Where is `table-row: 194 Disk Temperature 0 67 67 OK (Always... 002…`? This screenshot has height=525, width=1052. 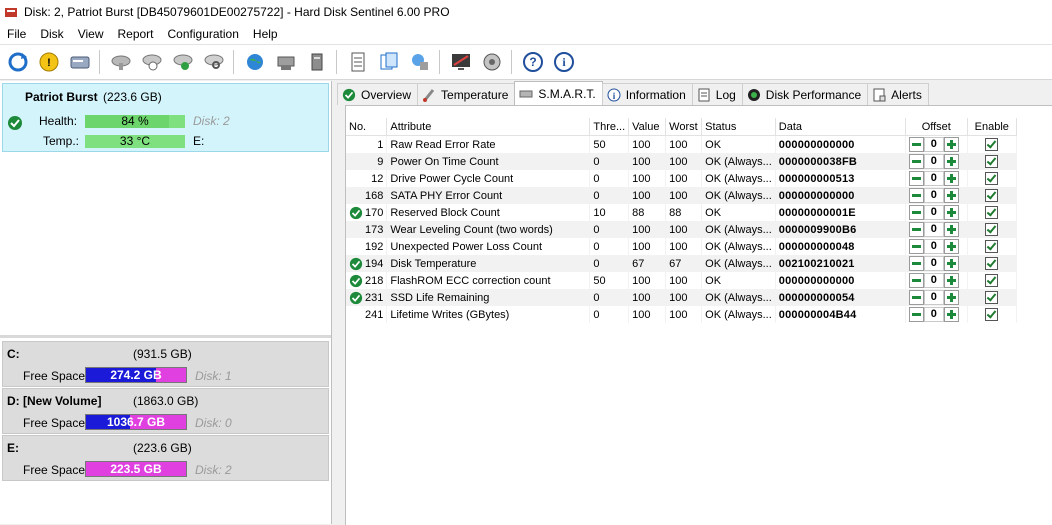
table-row: 194 Disk Temperature 0 67 67 OK (Always... 002… is located at coordinates (681, 263).